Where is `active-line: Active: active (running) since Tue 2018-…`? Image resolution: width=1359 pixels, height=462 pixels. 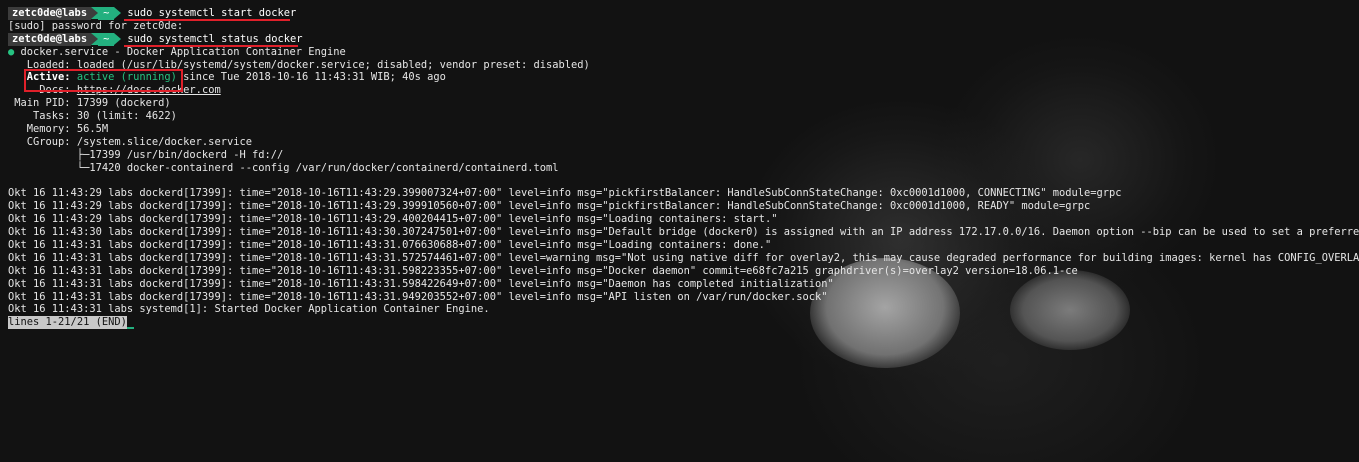 active-line: Active: active (running) since Tue 2018-… is located at coordinates (683, 77).